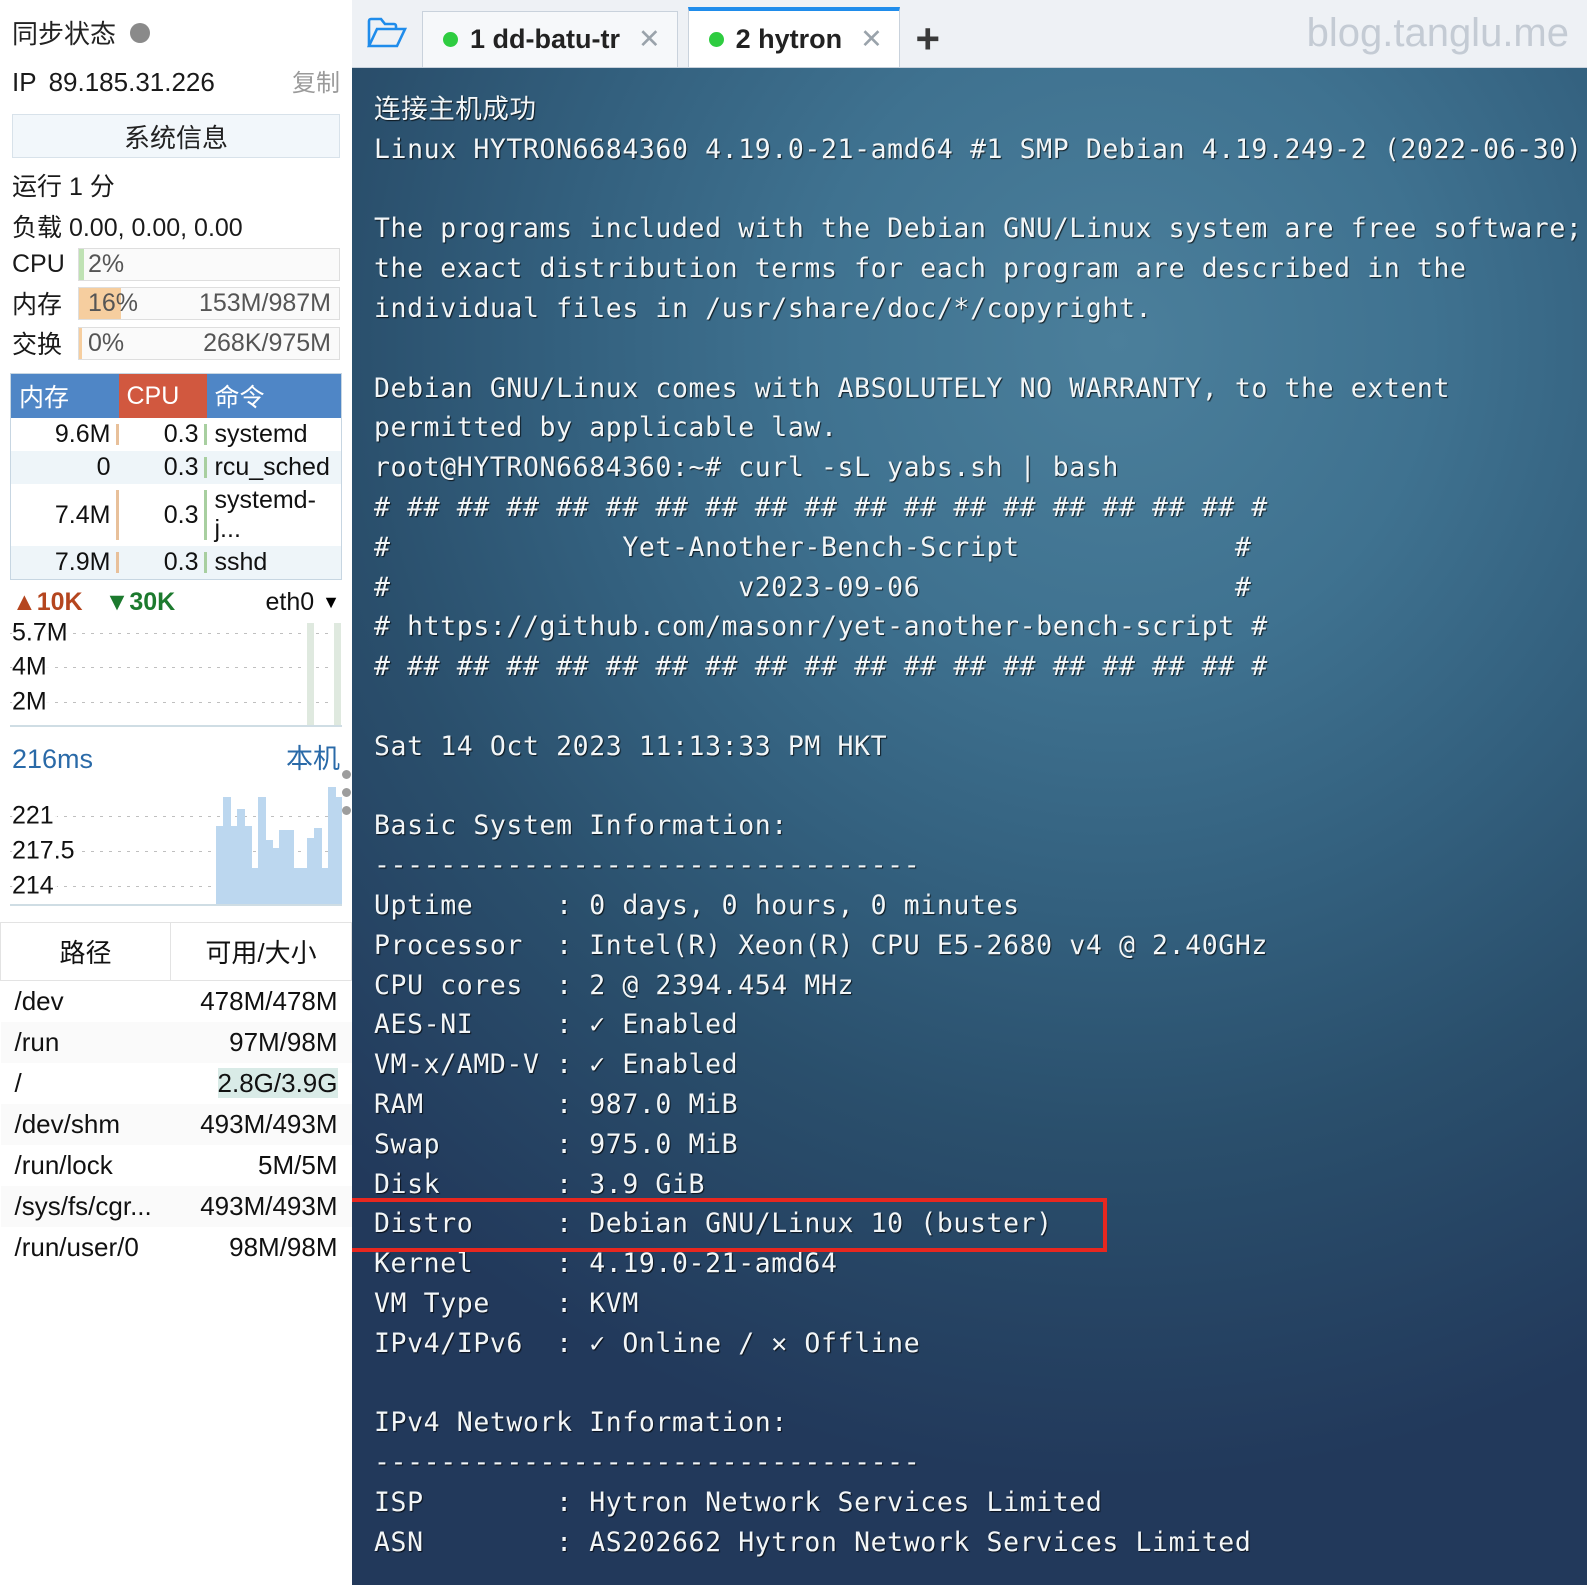  I want to click on table-row: / 2.8G/3.9G, so click(176, 1083).